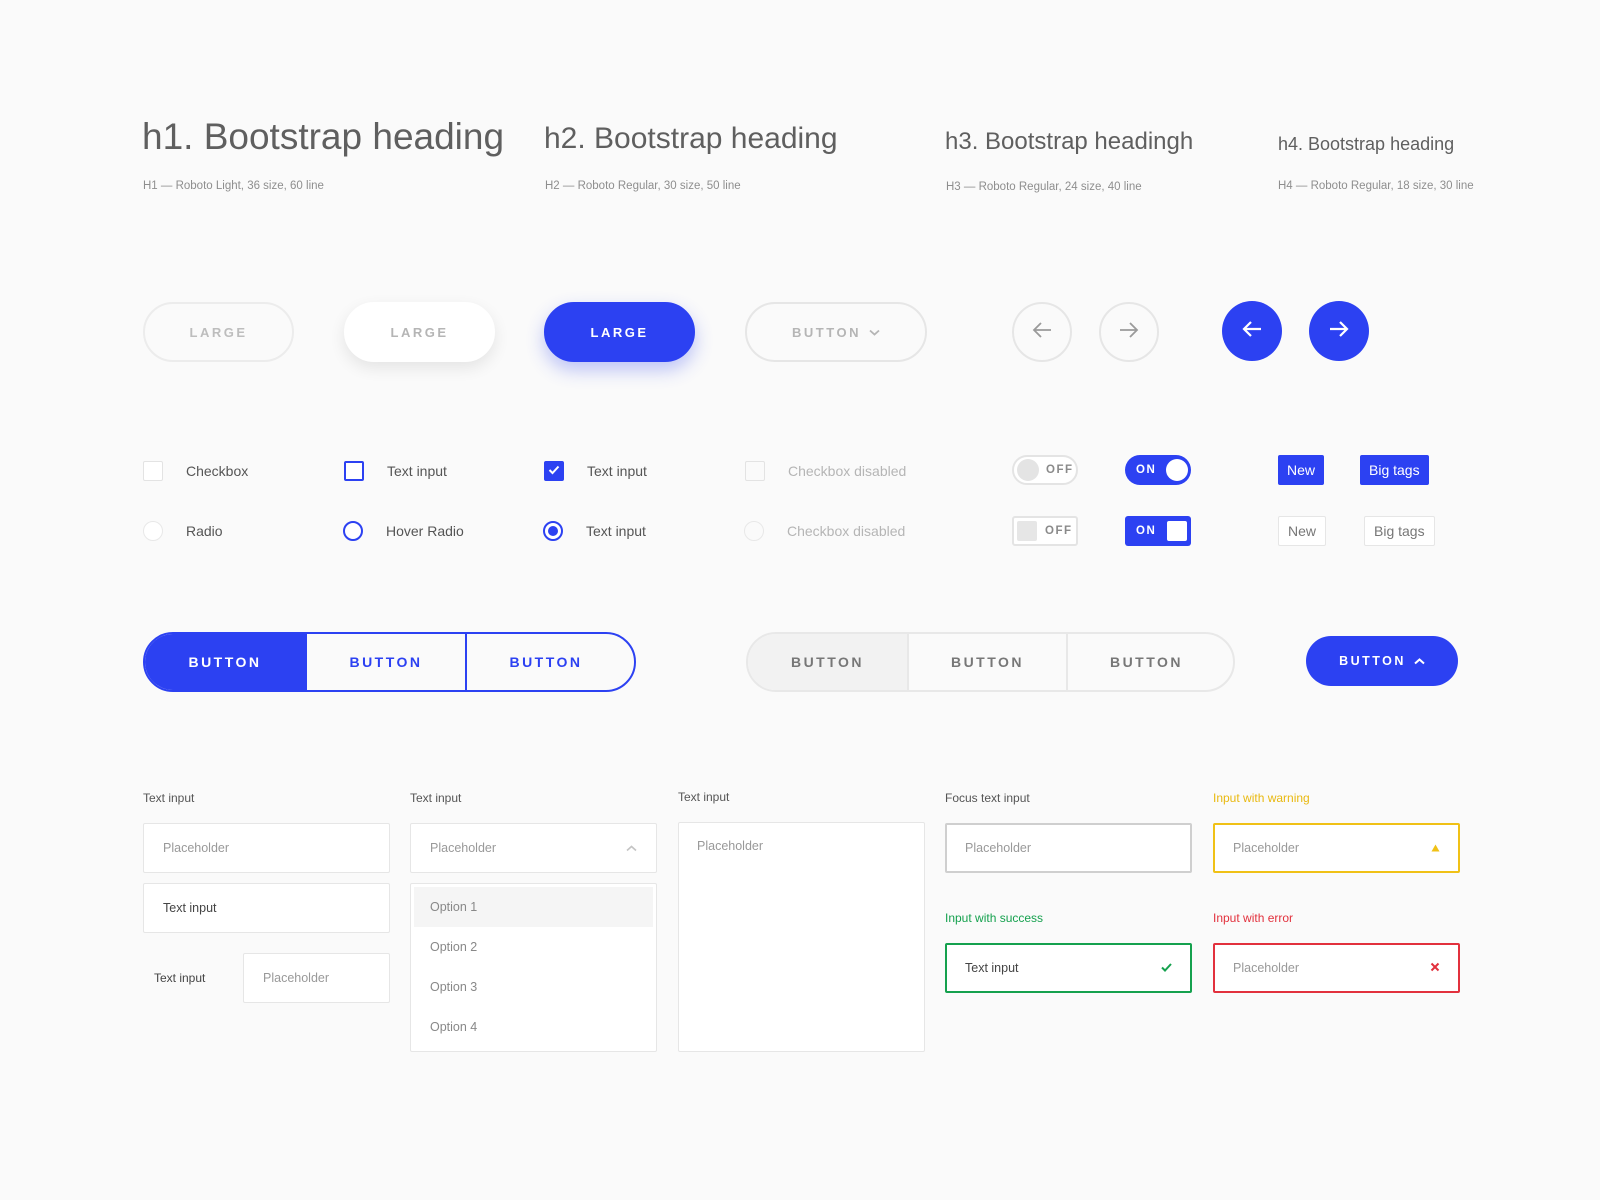  I want to click on select-option: Option 1, so click(533, 907).